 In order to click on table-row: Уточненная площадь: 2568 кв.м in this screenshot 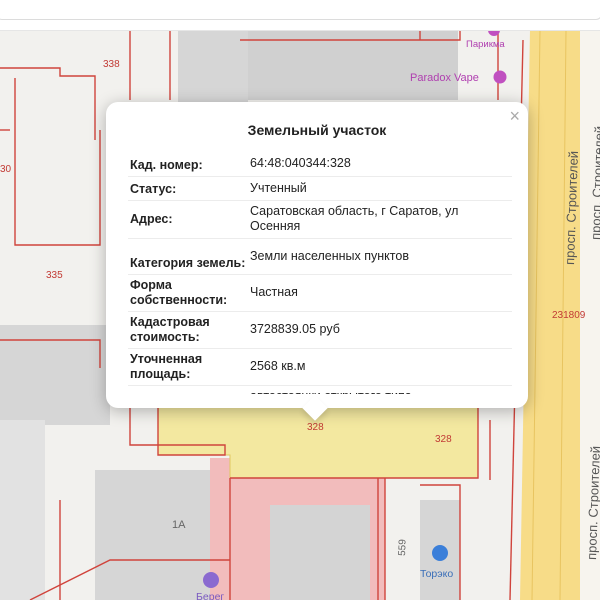, I will do `click(320, 367)`.